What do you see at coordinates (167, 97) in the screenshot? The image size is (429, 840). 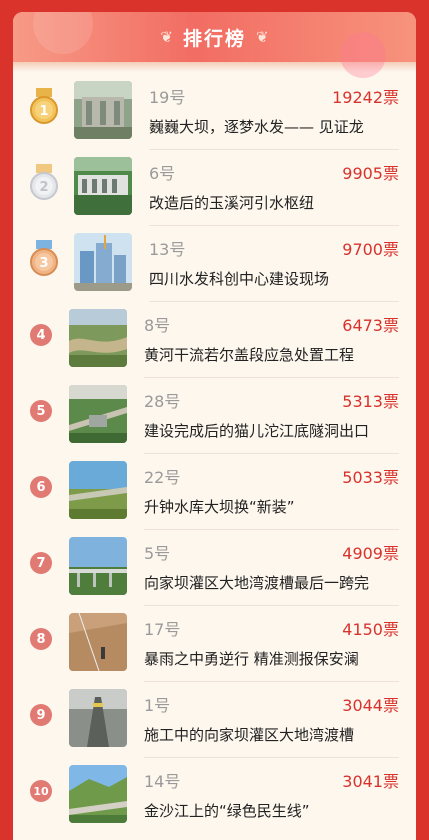 I see `entry-number: 19号` at bounding box center [167, 97].